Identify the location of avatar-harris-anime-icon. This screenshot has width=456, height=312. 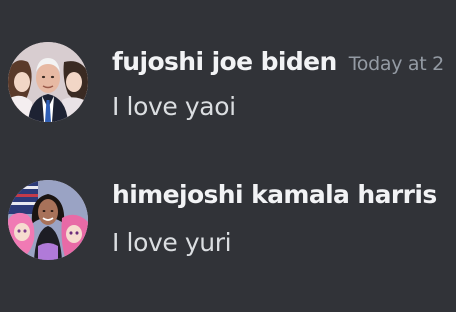
(48, 220).